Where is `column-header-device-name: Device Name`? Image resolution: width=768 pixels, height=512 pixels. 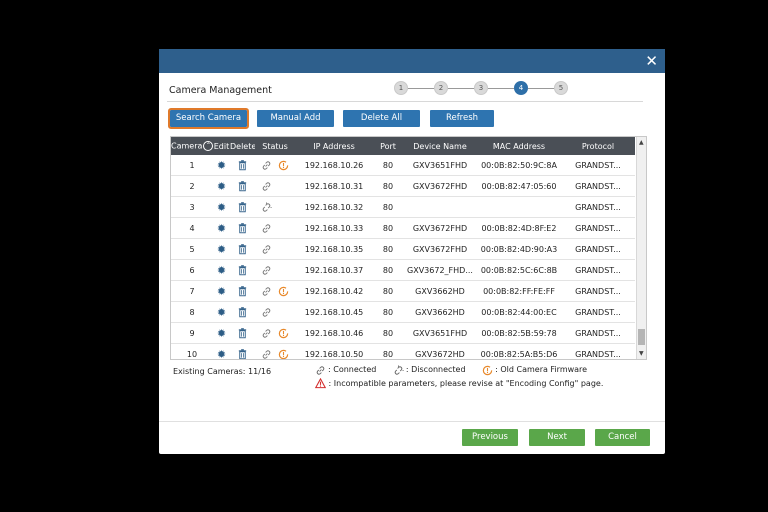 column-header-device-name: Device Name is located at coordinates (440, 146).